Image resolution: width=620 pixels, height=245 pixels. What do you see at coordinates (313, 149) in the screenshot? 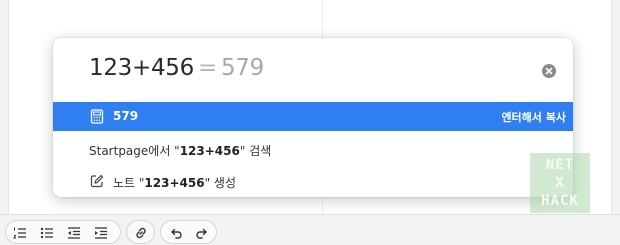
I see `startpage-search-option: Startpage에서 "123+456" 검색` at bounding box center [313, 149].